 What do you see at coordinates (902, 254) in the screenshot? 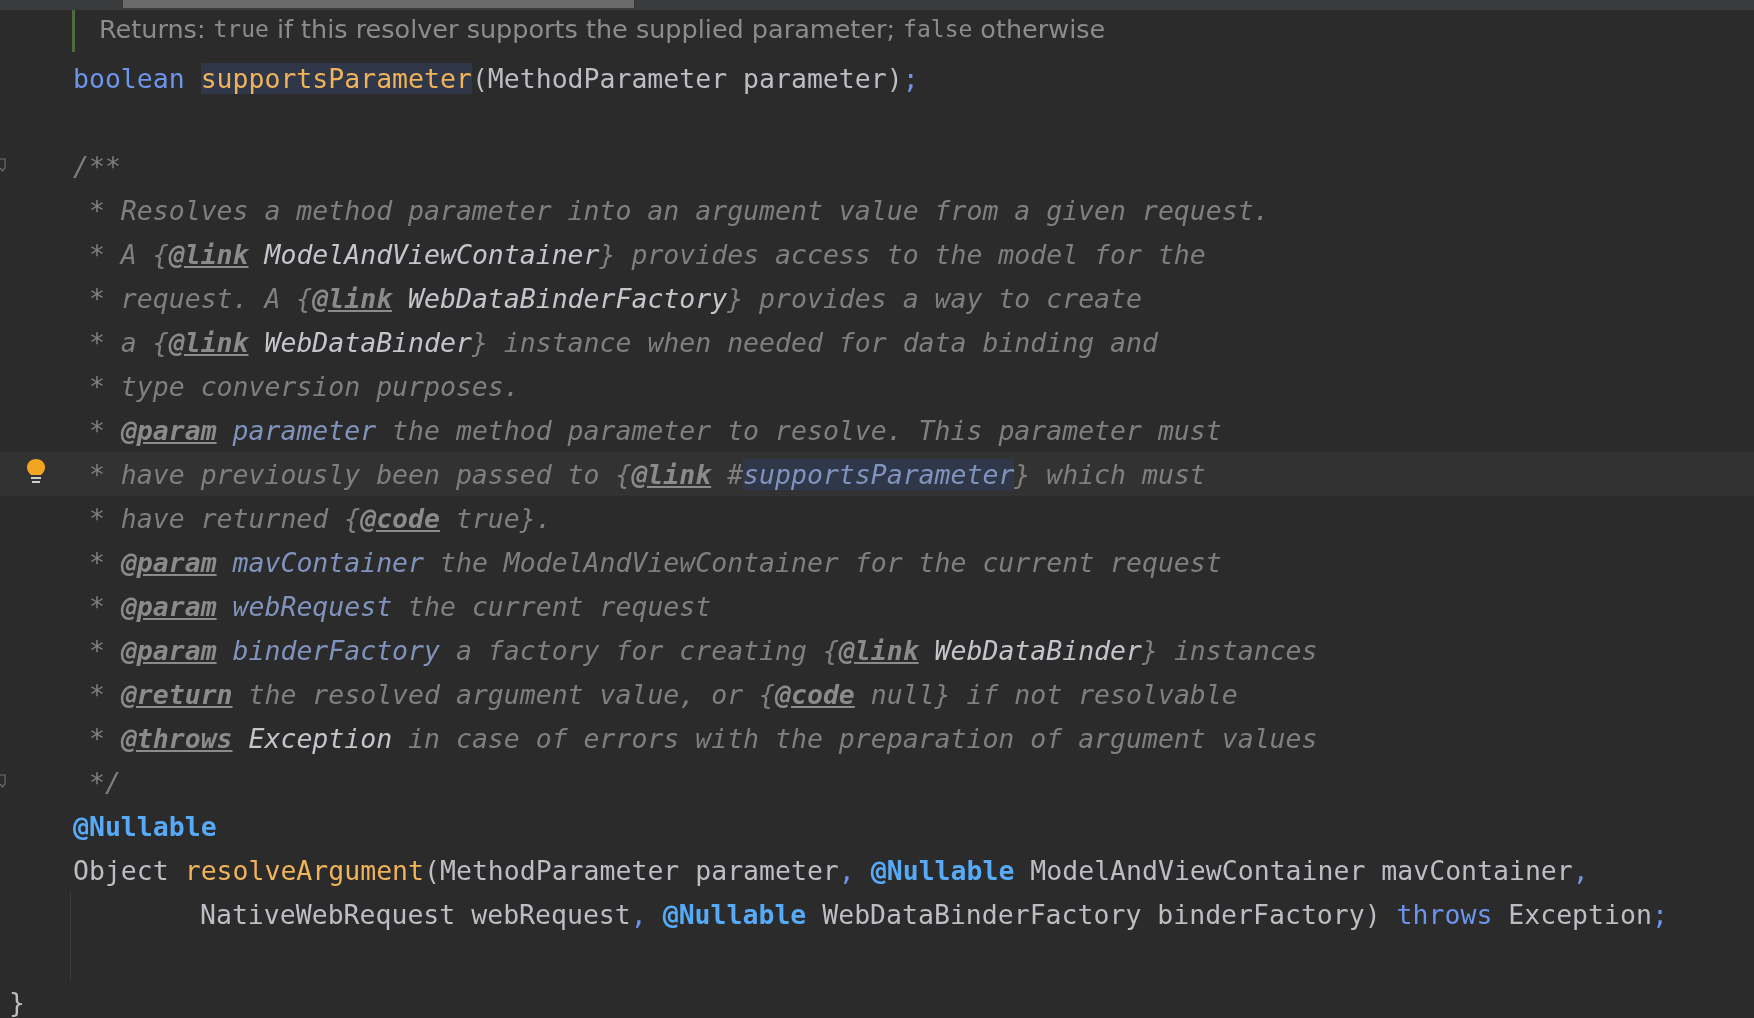
I see `comment-text: } provides access to the model for the` at bounding box center [902, 254].